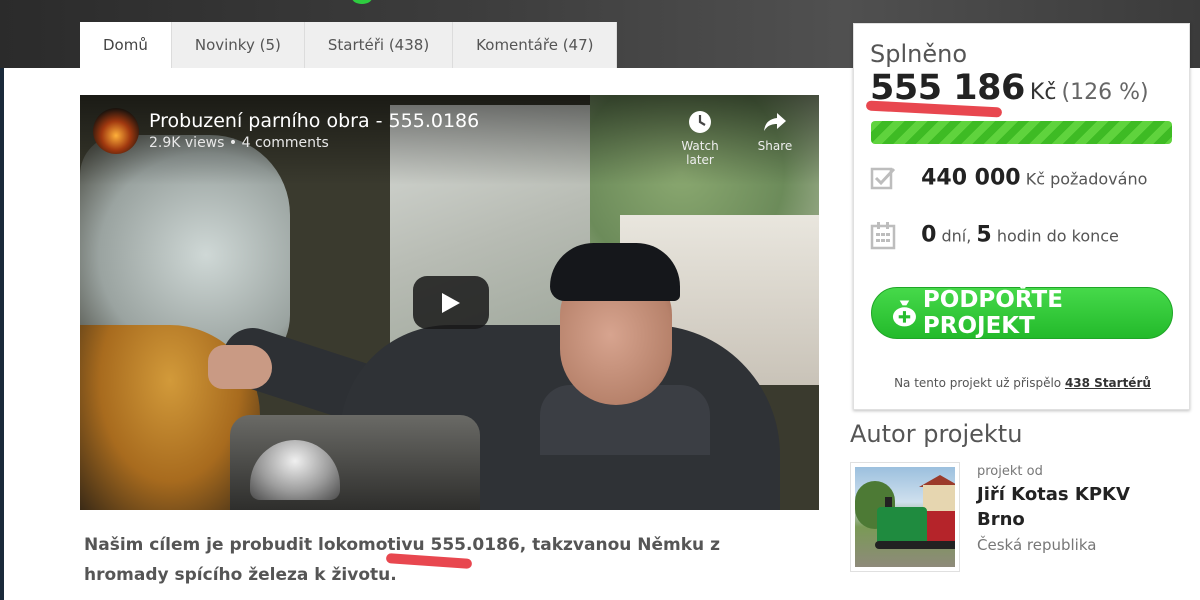  What do you see at coordinates (475, 545) in the screenshot?
I see `locomotive-number: 555.0186` at bounding box center [475, 545].